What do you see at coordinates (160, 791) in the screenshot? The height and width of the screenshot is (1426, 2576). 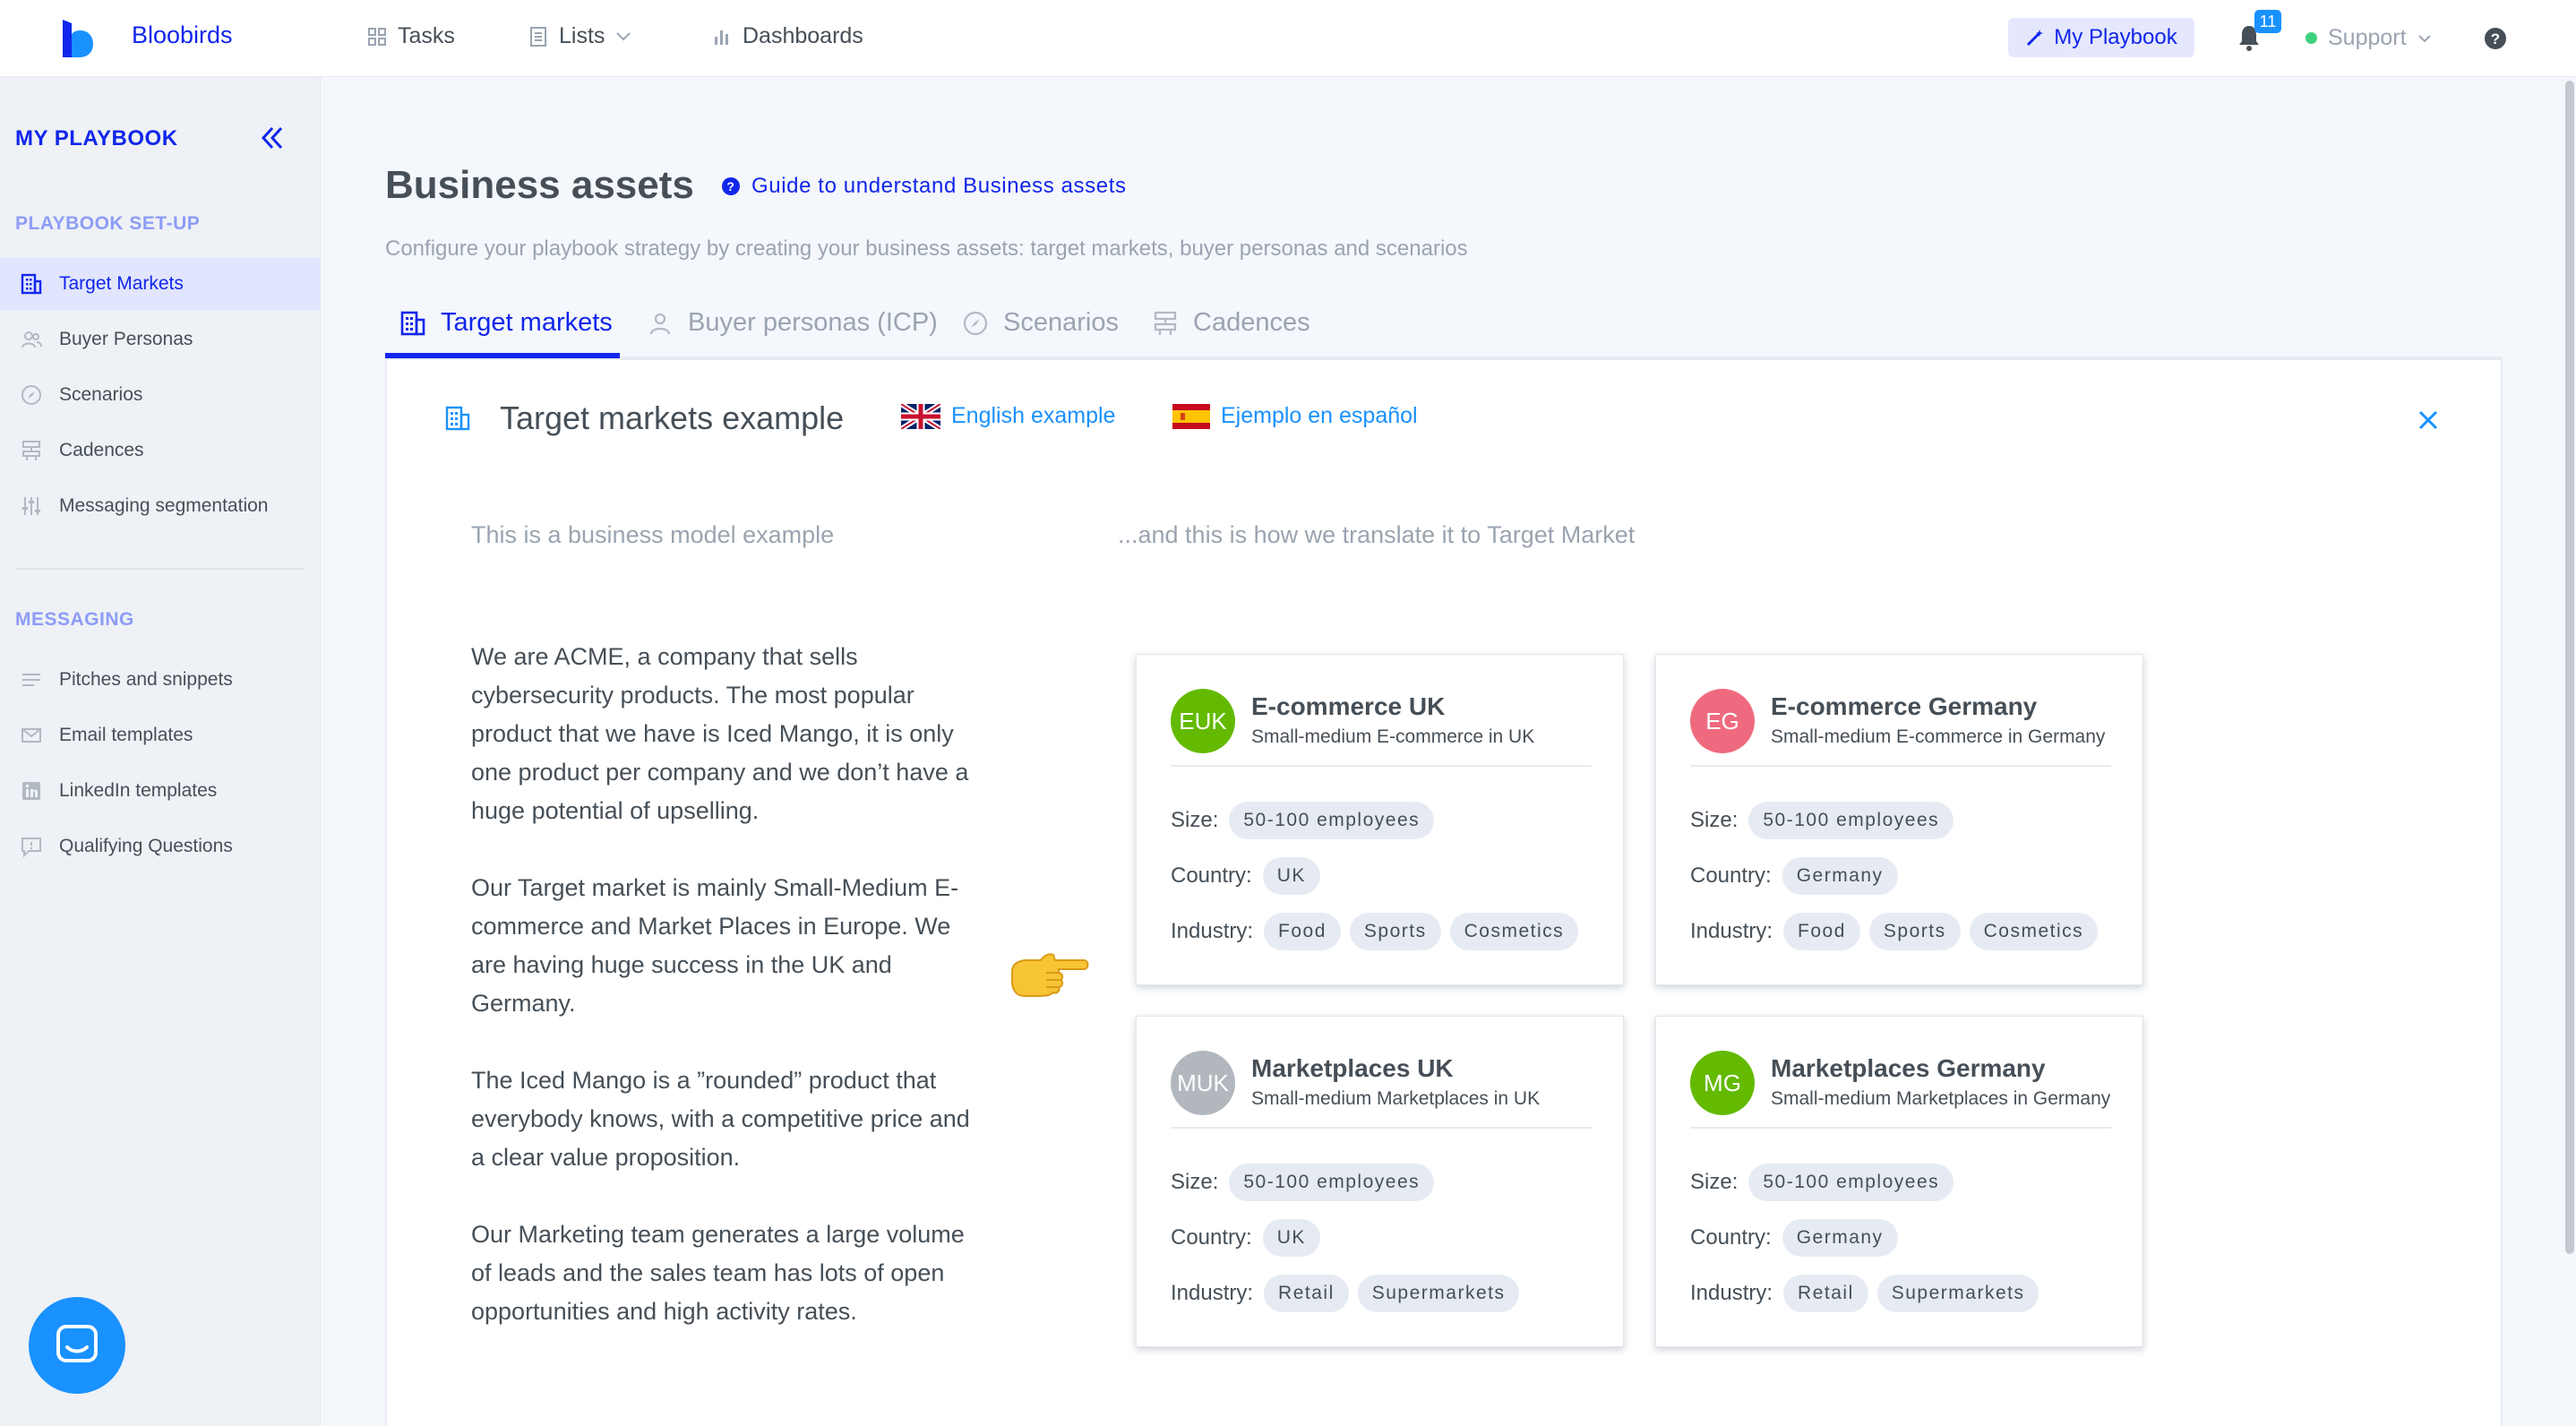 I see `sidebar-item-linkedin-templates: LinkedIn templates` at bounding box center [160, 791].